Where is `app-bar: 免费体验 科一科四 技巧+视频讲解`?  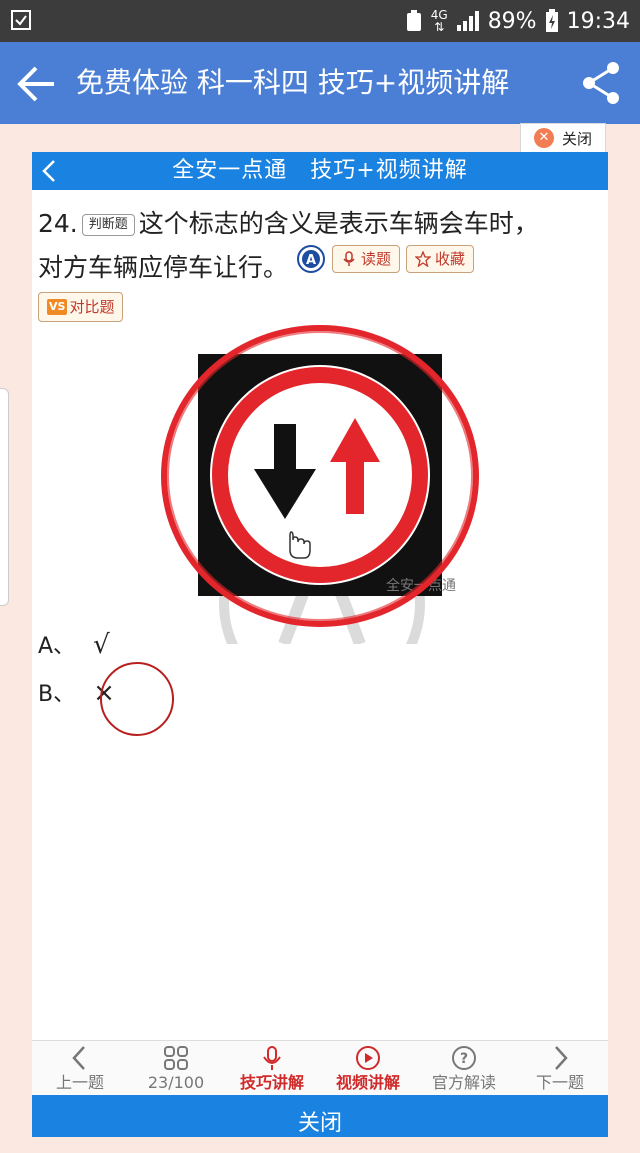
app-bar: 免费体验 科一科四 技巧+视频讲解 is located at coordinates (320, 83).